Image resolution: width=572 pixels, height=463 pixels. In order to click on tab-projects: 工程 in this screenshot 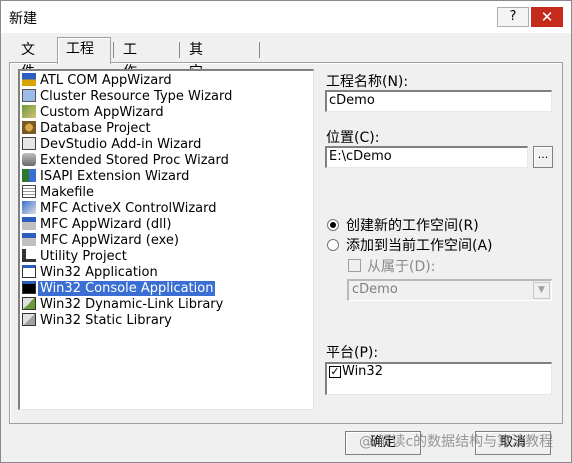, I will do `click(84, 50)`.